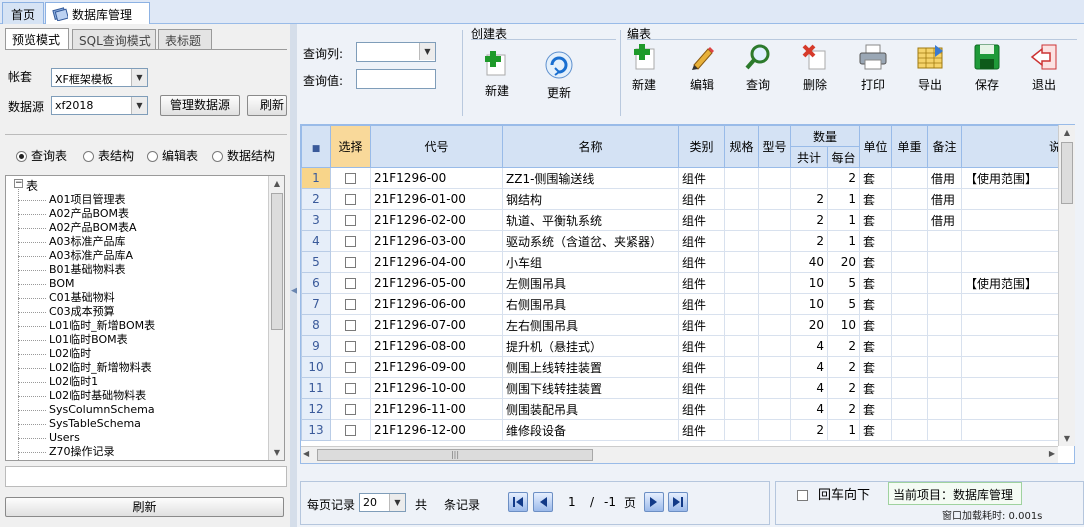 This screenshot has height=527, width=1084. Describe the element at coordinates (572, 502) in the screenshot. I see `page-current: 1` at that location.